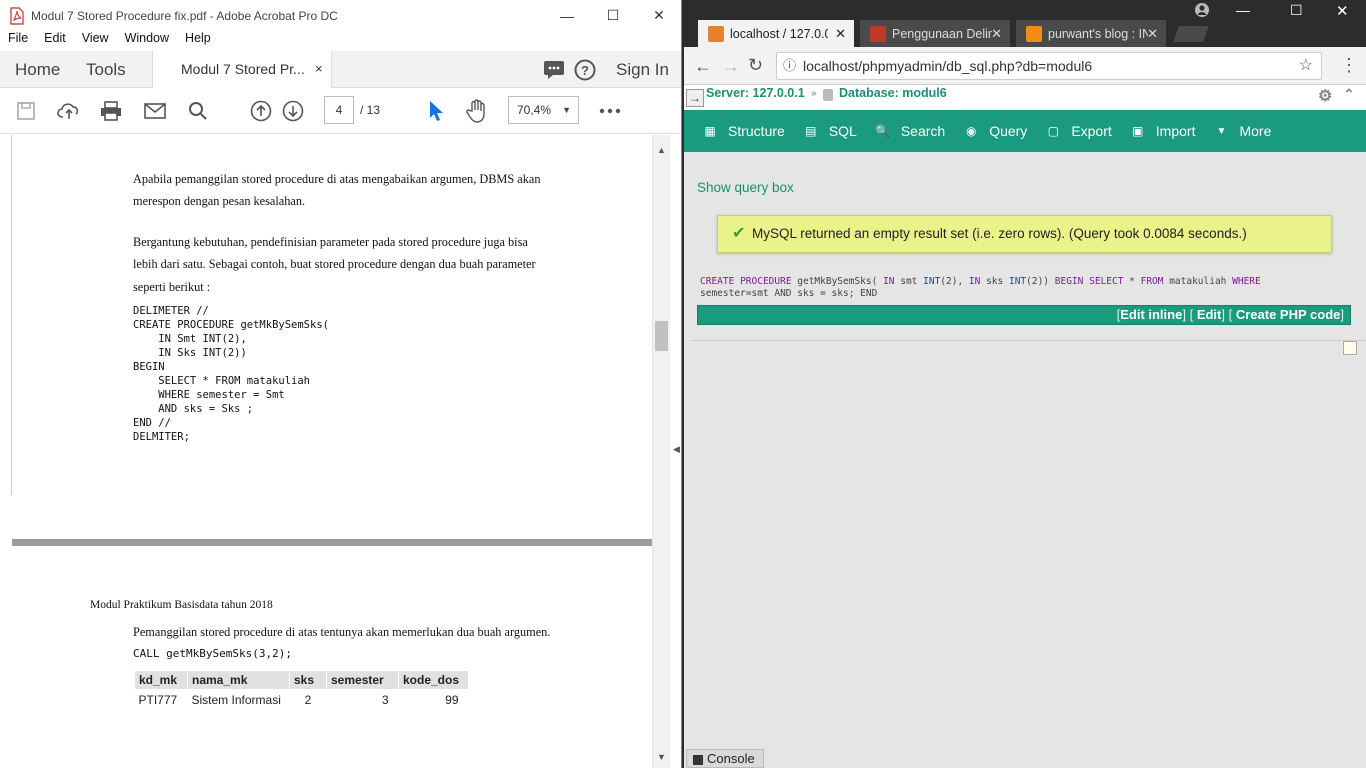 Image resolution: width=1366 pixels, height=768 pixels. Describe the element at coordinates (1053, 131) in the screenshot. I see `export-icon: ▢` at that location.